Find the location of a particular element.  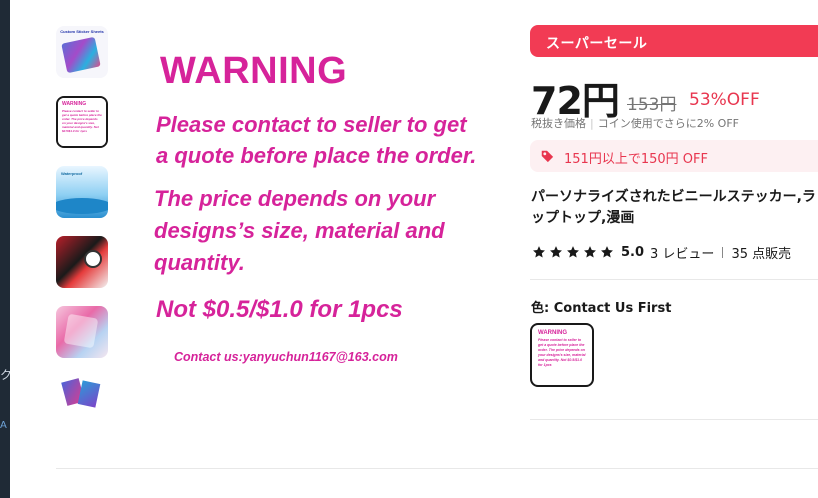

waterproof-image: Waterproof is located at coordinates (82, 192).